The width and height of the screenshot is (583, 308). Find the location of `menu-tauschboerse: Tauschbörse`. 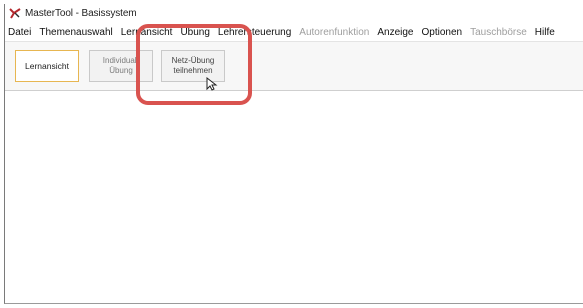

menu-tauschboerse: Tauschbörse is located at coordinates (498, 32).